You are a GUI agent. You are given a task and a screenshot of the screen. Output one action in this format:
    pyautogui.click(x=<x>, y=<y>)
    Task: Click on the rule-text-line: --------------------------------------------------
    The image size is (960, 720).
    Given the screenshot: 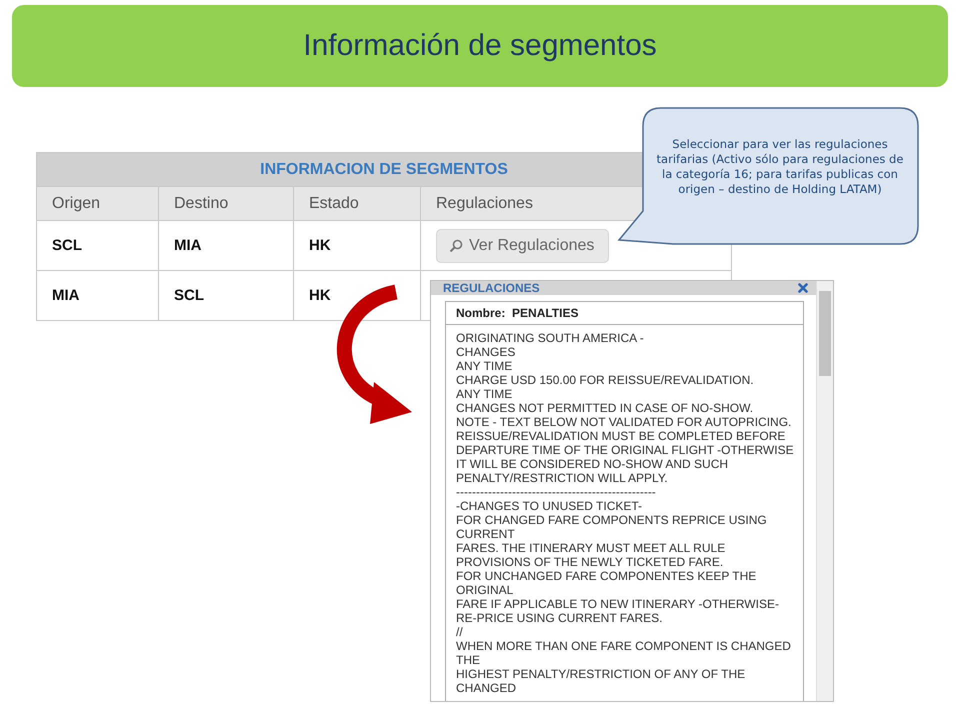 What is the action you would take?
    pyautogui.click(x=556, y=492)
    